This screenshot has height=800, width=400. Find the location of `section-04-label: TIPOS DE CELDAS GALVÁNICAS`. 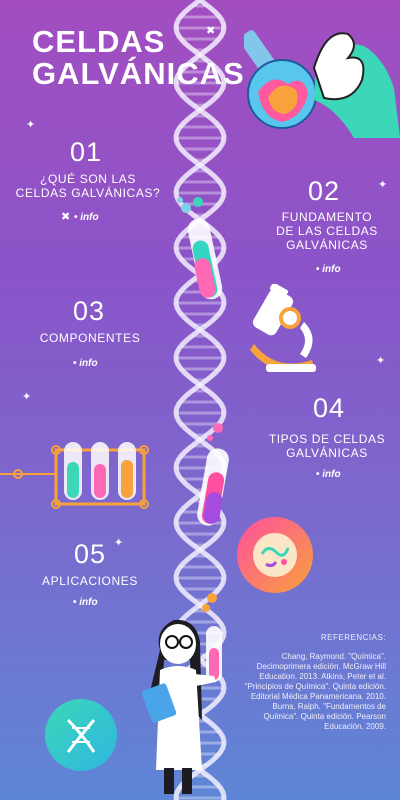

section-04-label: TIPOS DE CELDAS GALVÁNICAS is located at coordinates (327, 446).